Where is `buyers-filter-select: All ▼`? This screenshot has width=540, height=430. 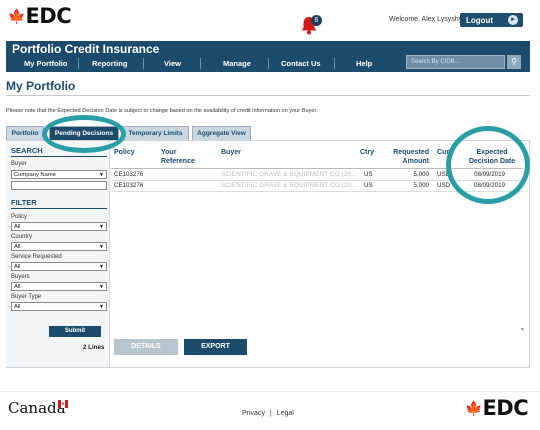
buyers-filter-select: All ▼ is located at coordinates (59, 286).